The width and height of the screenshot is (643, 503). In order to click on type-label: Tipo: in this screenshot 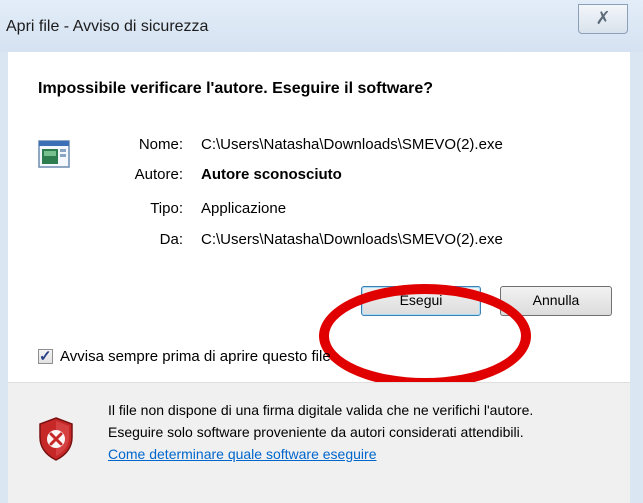, I will do `click(166, 208)`.